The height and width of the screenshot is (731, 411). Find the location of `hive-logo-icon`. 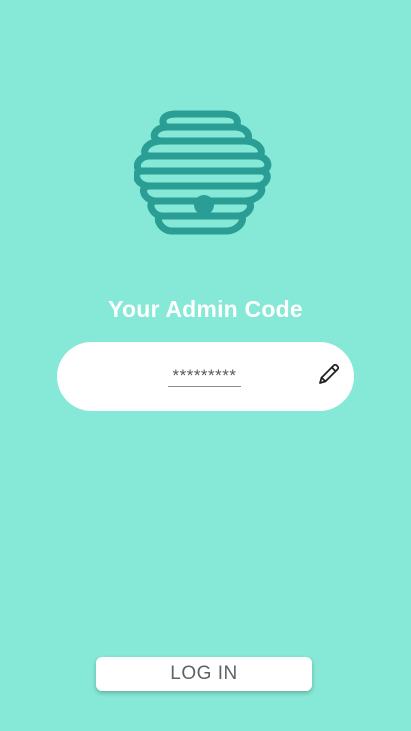

hive-logo-icon is located at coordinates (203, 176).